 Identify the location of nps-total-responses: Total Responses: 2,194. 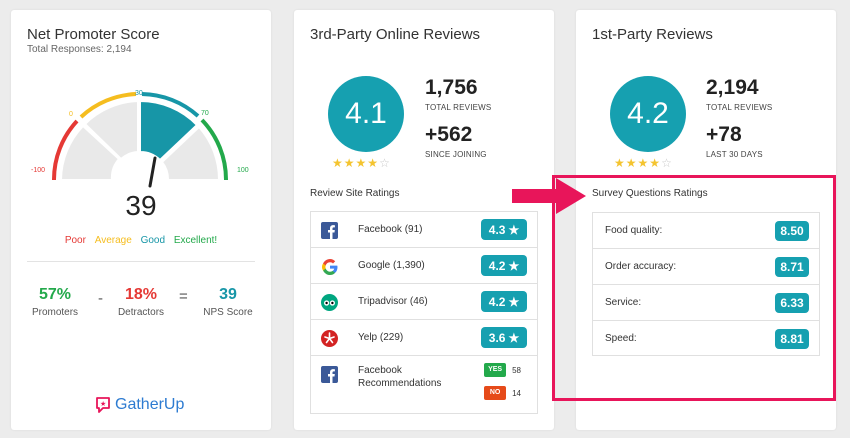
(79, 49).